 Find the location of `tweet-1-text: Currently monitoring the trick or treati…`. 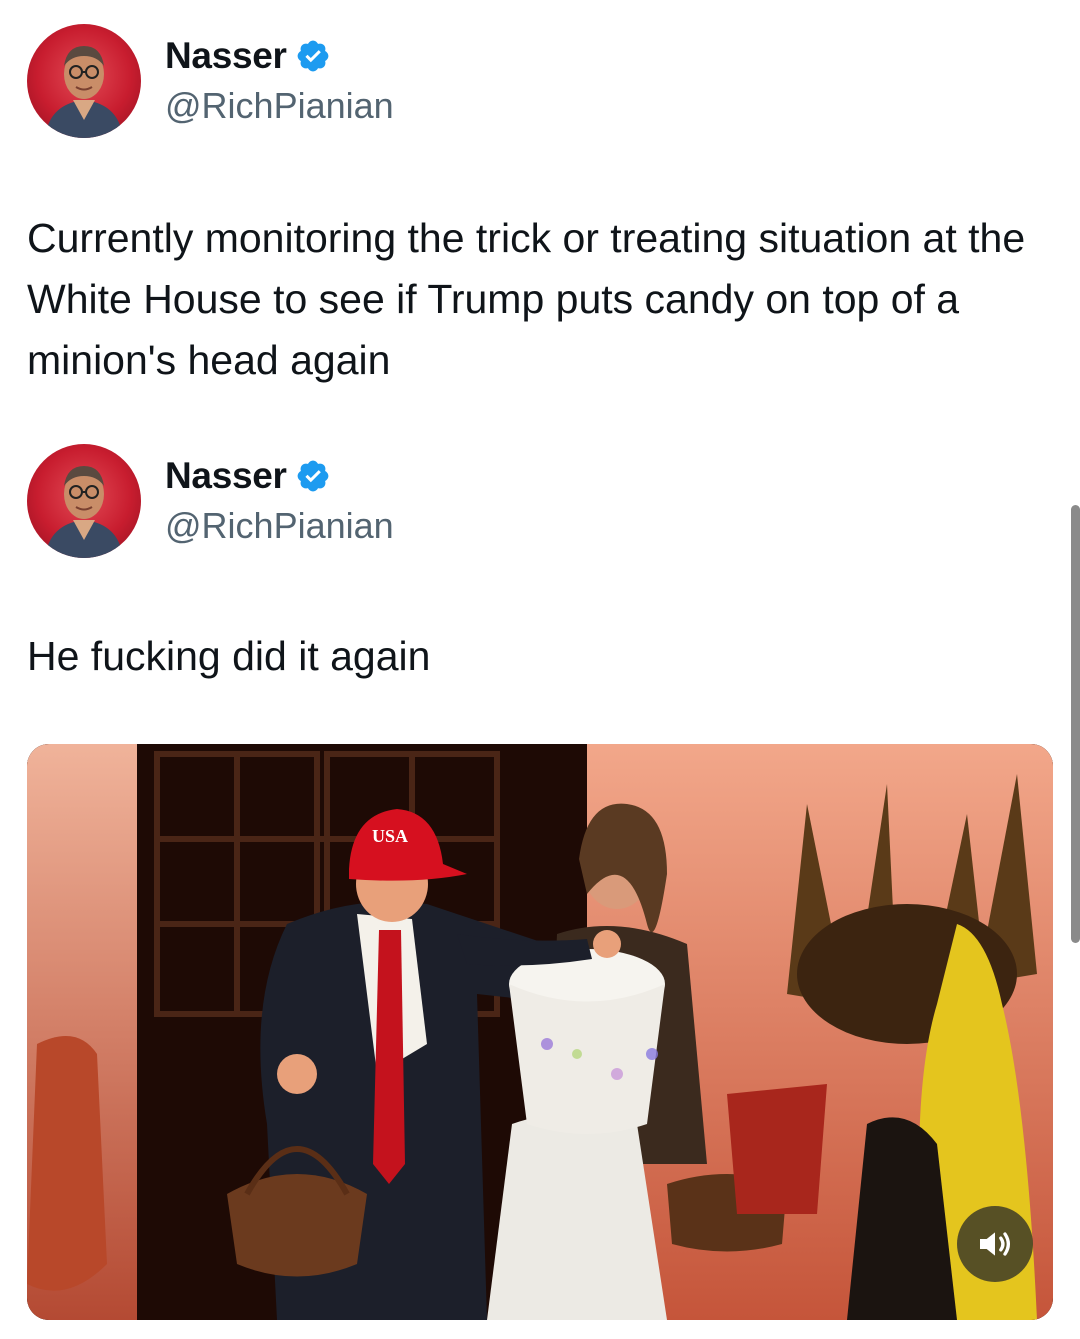

tweet-1-text: Currently monitoring the trick or treati… is located at coordinates (526, 299).